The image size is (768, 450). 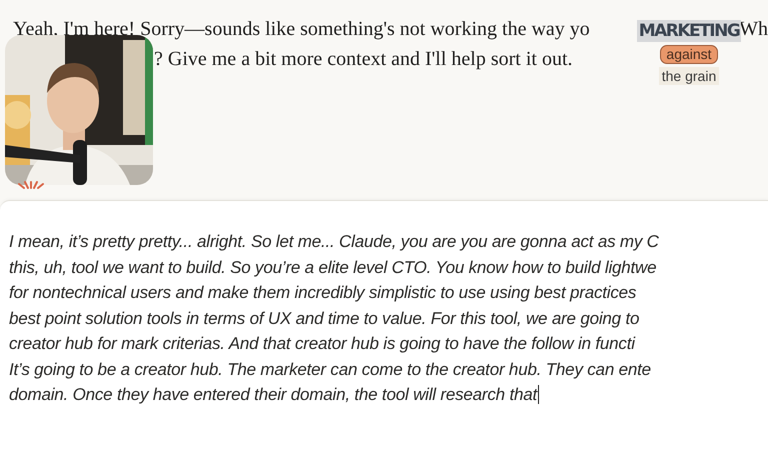 What do you see at coordinates (332, 267) in the screenshot?
I see `input-text: this, uh, tool we want to build. So you’re a elite level CTO. You know how to build lightwe` at bounding box center [332, 267].